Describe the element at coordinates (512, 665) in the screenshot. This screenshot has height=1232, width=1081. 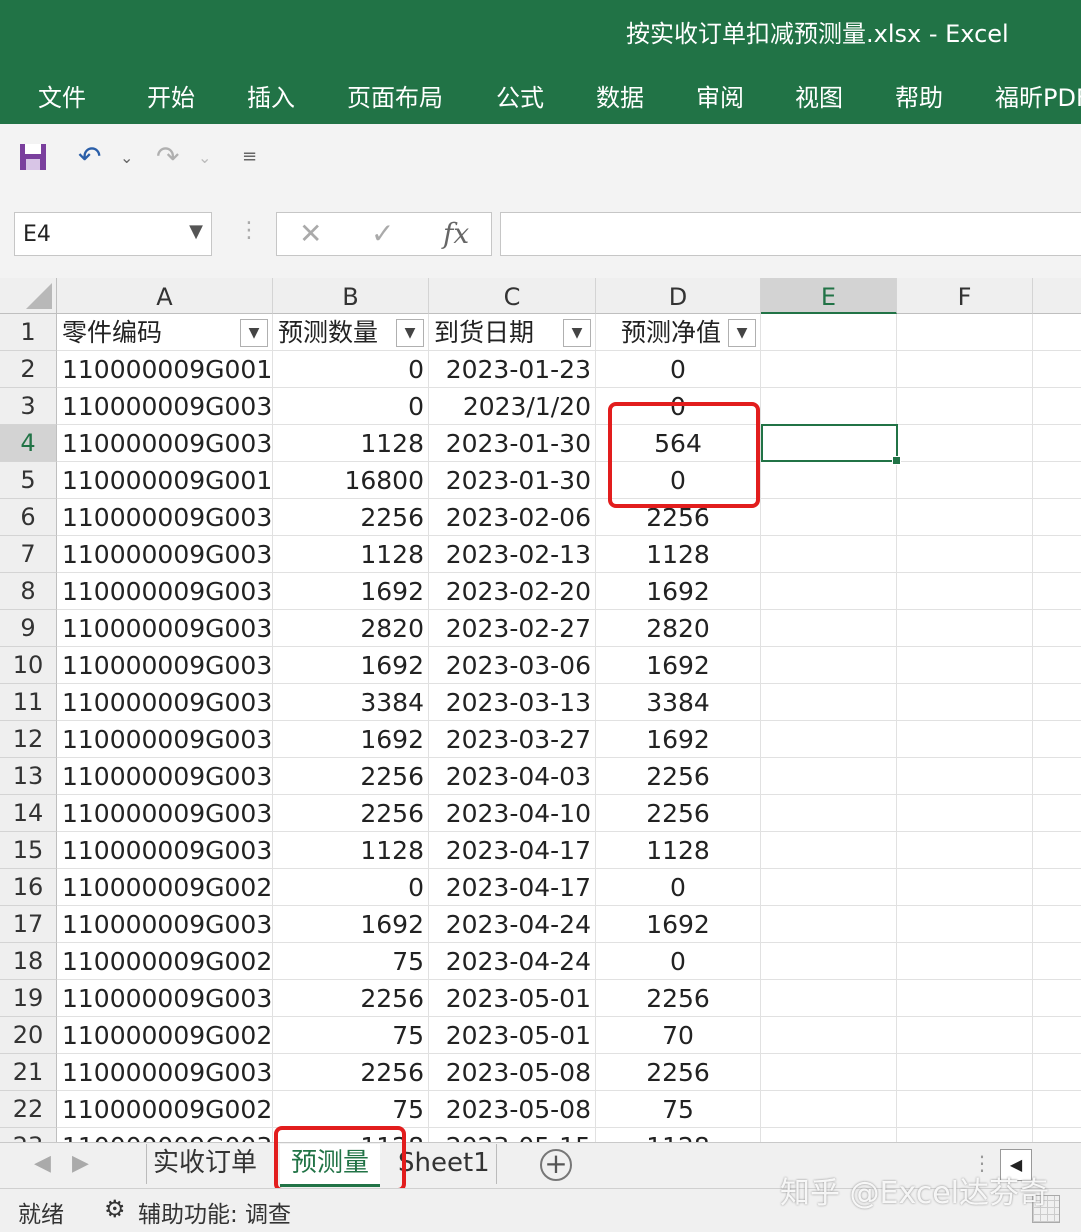
I see `cell-c10: 2023-03-06` at that location.